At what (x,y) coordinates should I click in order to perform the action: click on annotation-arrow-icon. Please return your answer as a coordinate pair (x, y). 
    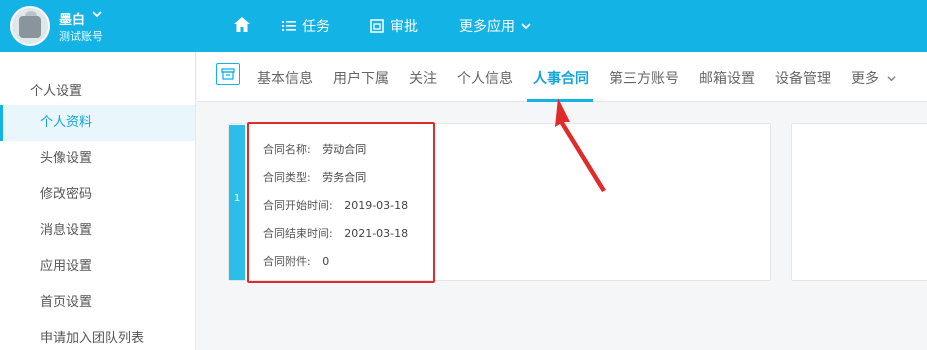
    Looking at the image, I should click on (580, 145).